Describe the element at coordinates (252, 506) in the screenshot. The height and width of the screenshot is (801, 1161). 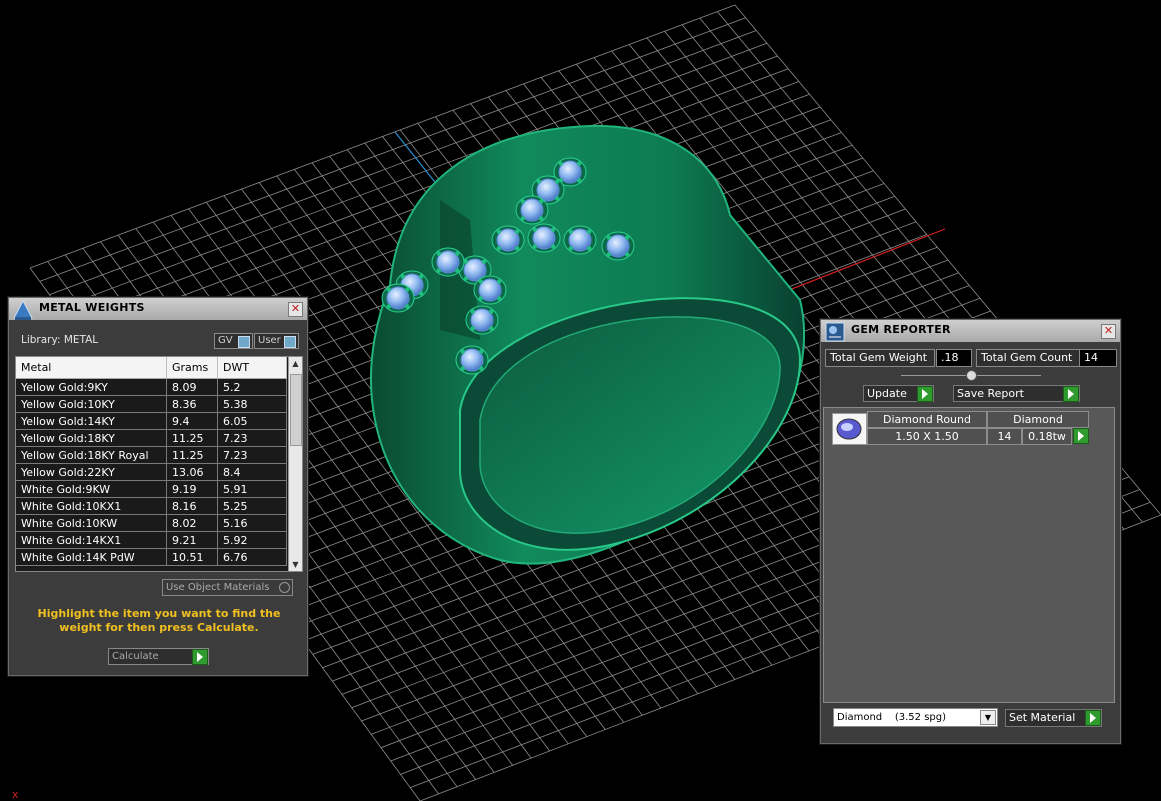
I see `dwt-cell: 5.25` at that location.